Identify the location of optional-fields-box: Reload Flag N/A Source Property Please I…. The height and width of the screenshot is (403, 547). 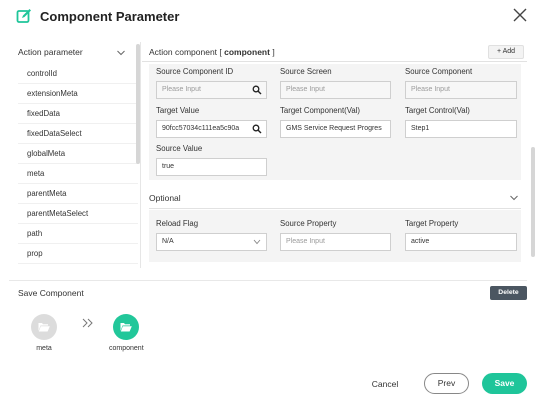
(335, 236).